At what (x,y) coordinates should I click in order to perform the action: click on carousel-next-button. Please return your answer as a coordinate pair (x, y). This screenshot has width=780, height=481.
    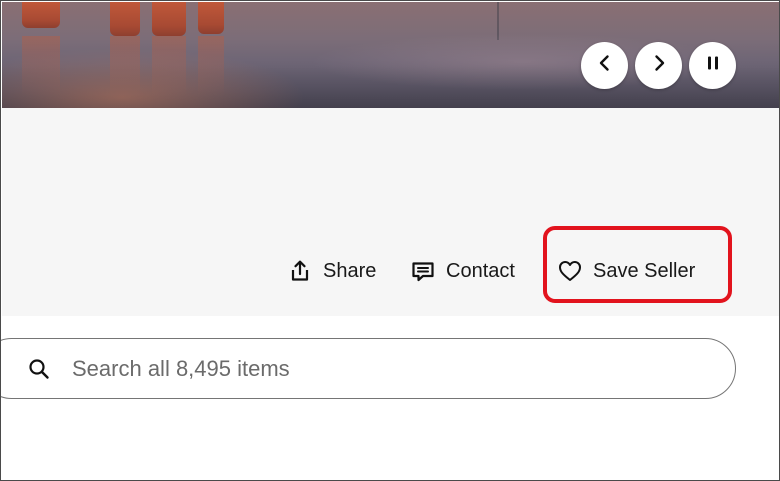
    Looking at the image, I should click on (658, 65).